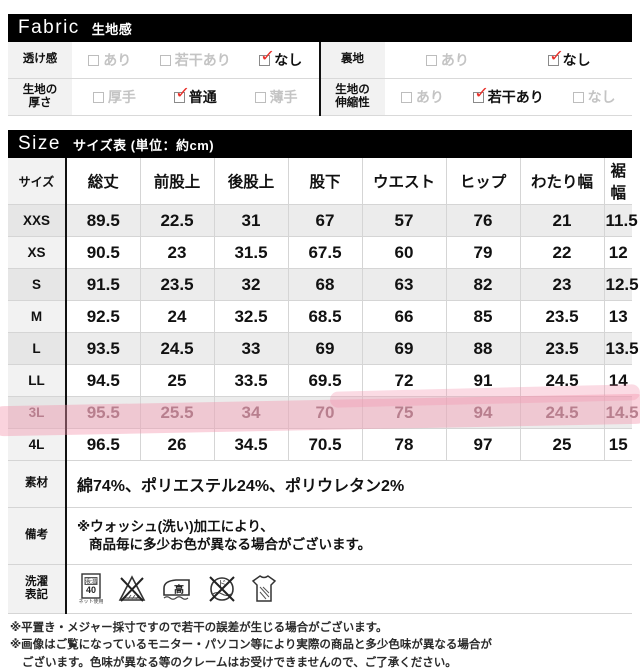 The width and height of the screenshot is (640, 672). What do you see at coordinates (325, 252) in the screenshot?
I see `cell-measurement: 67.5` at bounding box center [325, 252].